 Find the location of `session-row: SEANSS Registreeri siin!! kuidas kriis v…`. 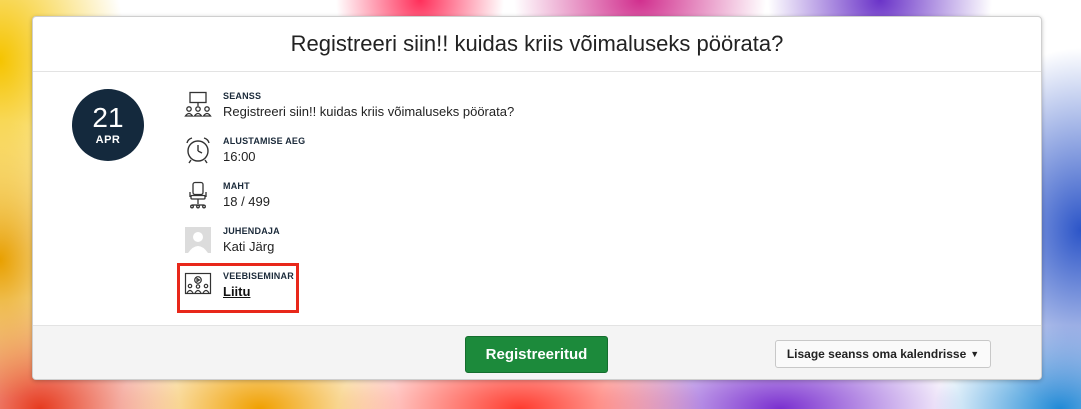

session-row: SEANSS Registreeri siin!! kuidas kriis v… is located at coordinates (348, 112).